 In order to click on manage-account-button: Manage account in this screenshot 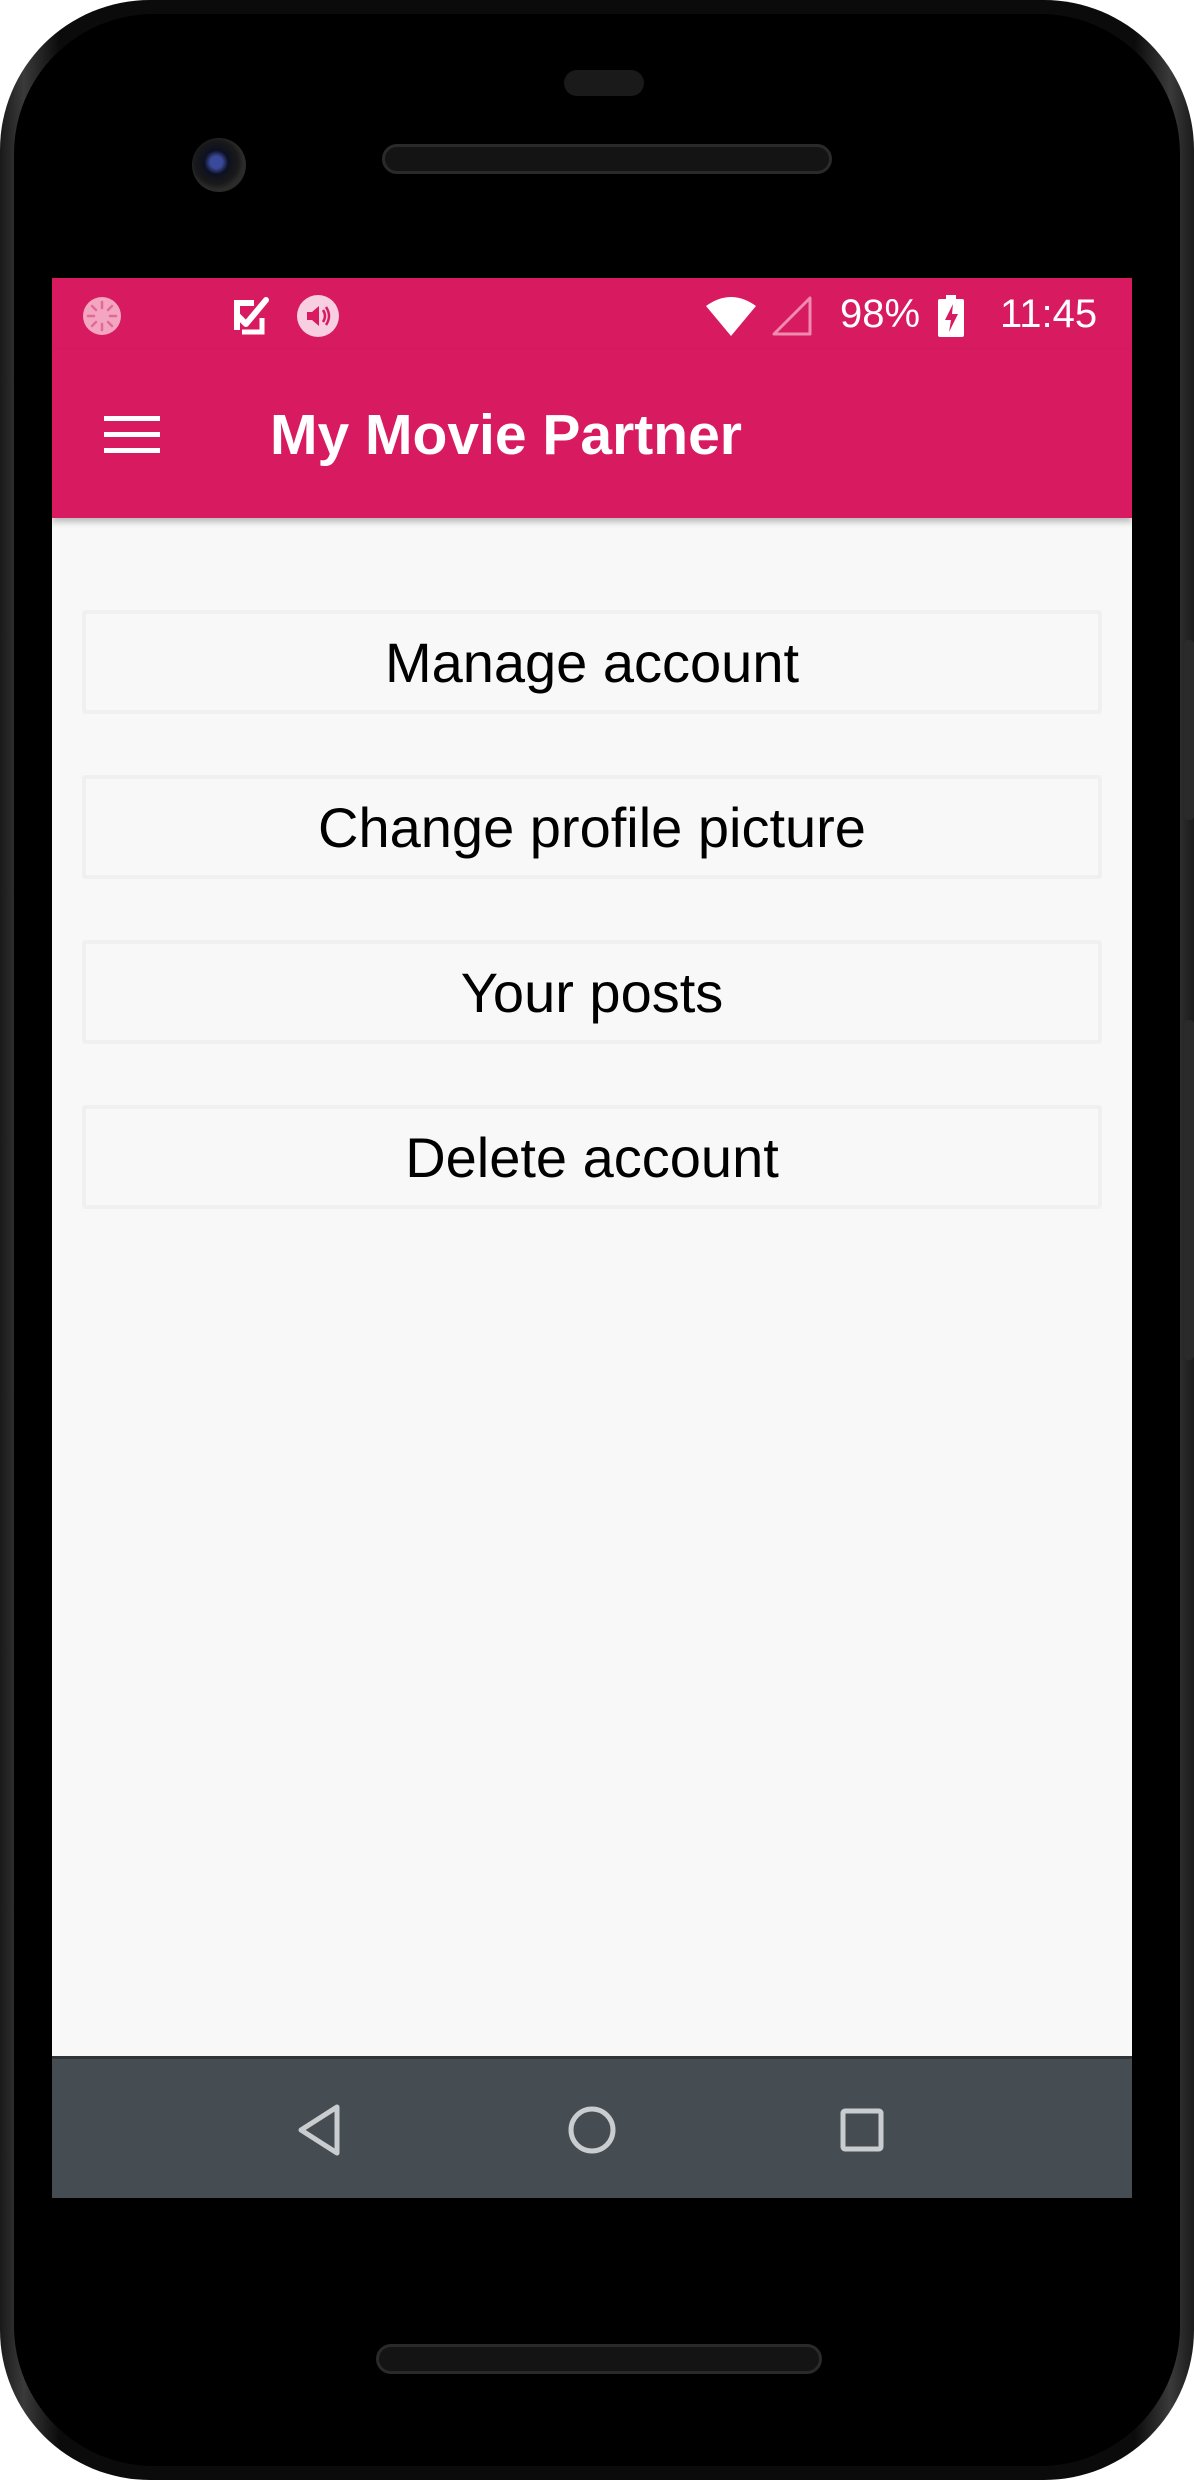, I will do `click(592, 662)`.